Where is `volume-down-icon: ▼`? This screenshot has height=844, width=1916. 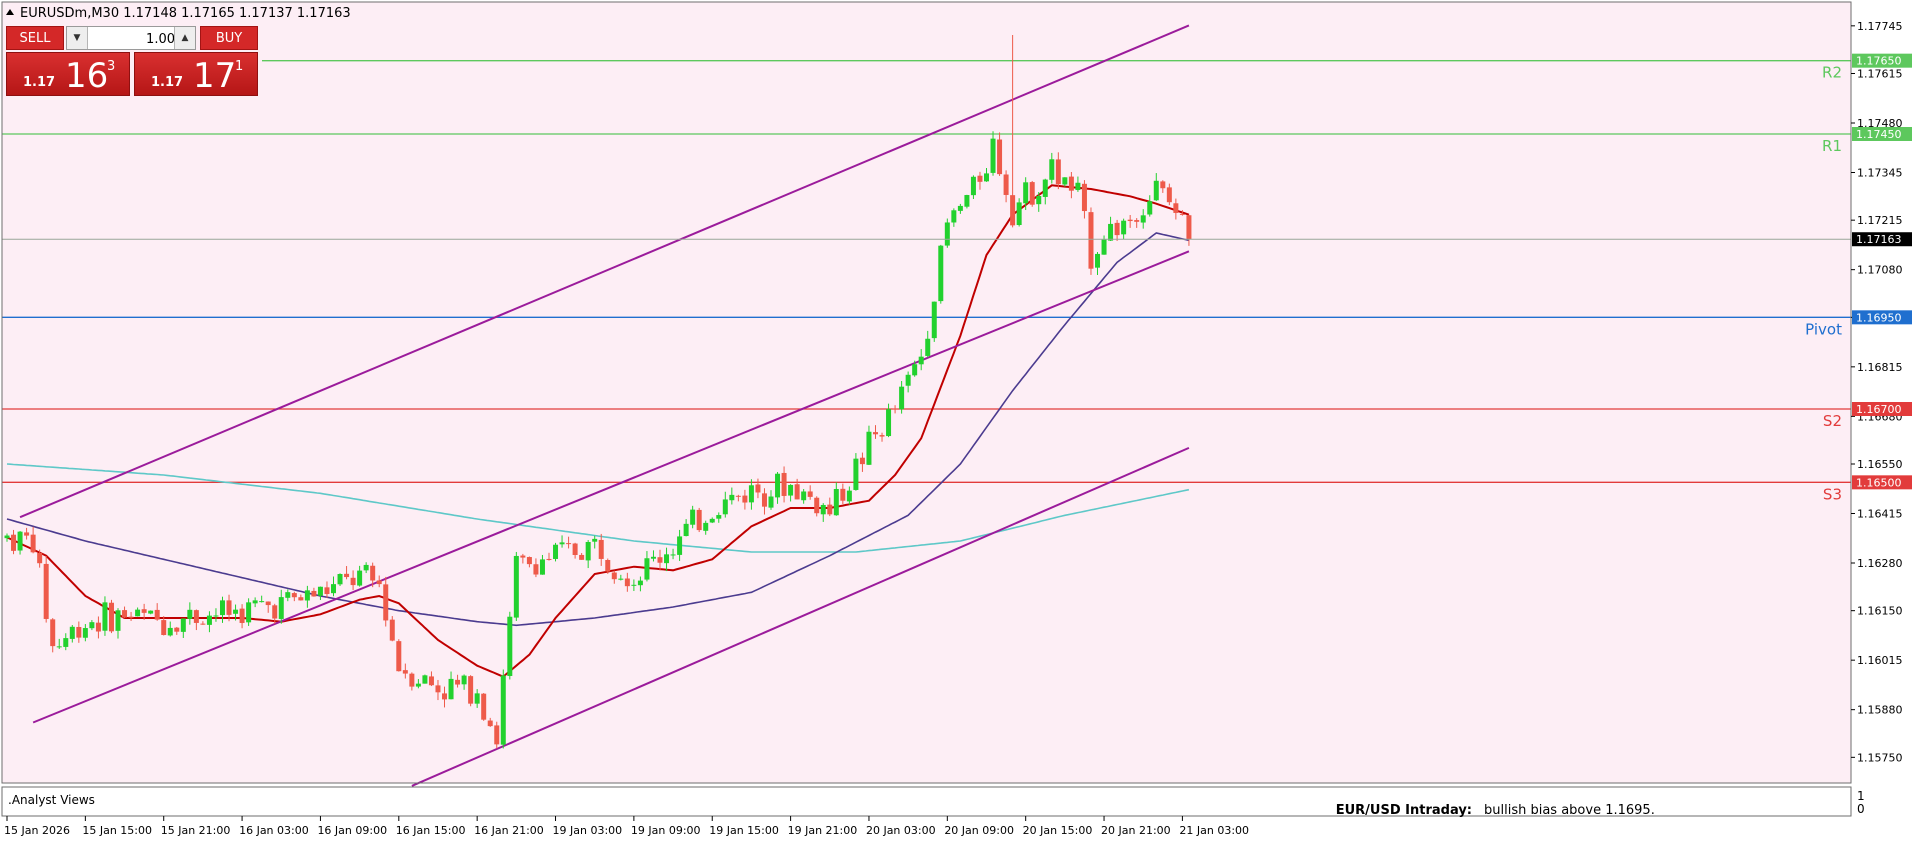 volume-down-icon: ▼ is located at coordinates (77, 38).